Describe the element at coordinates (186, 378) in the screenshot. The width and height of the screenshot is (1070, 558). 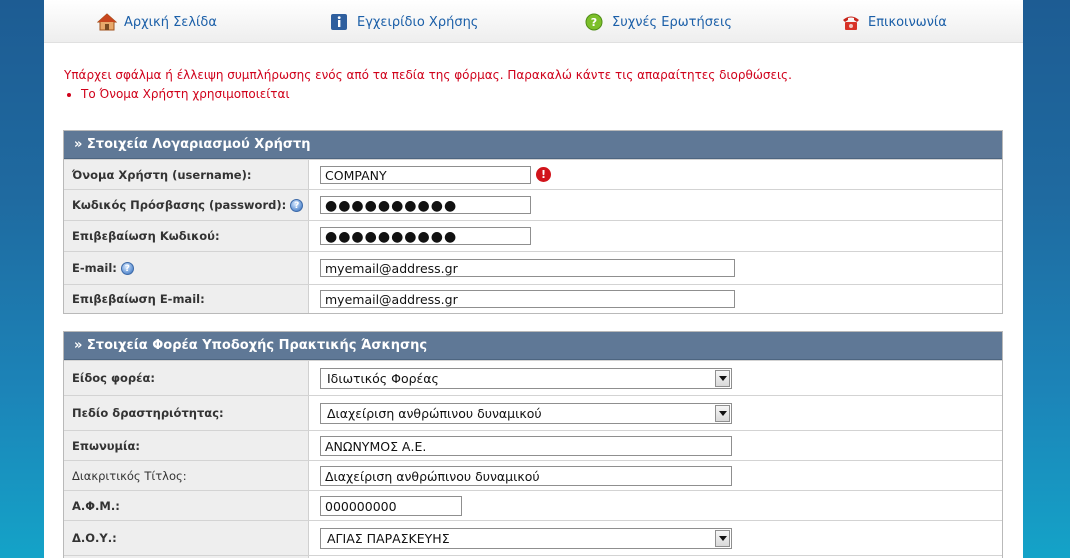
I see `org-type-label: Είδος φορέα:` at that location.